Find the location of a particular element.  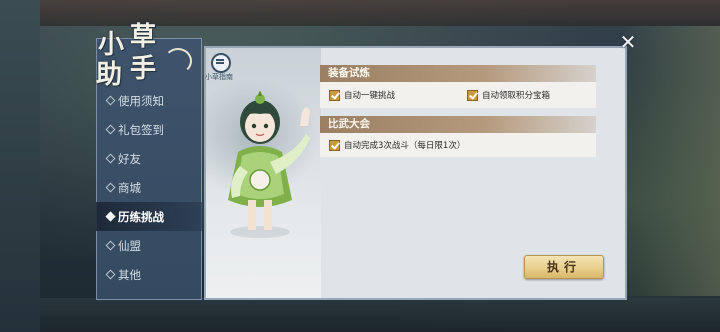

section-header-martial-tournament: 比武大会 is located at coordinates (458, 124).